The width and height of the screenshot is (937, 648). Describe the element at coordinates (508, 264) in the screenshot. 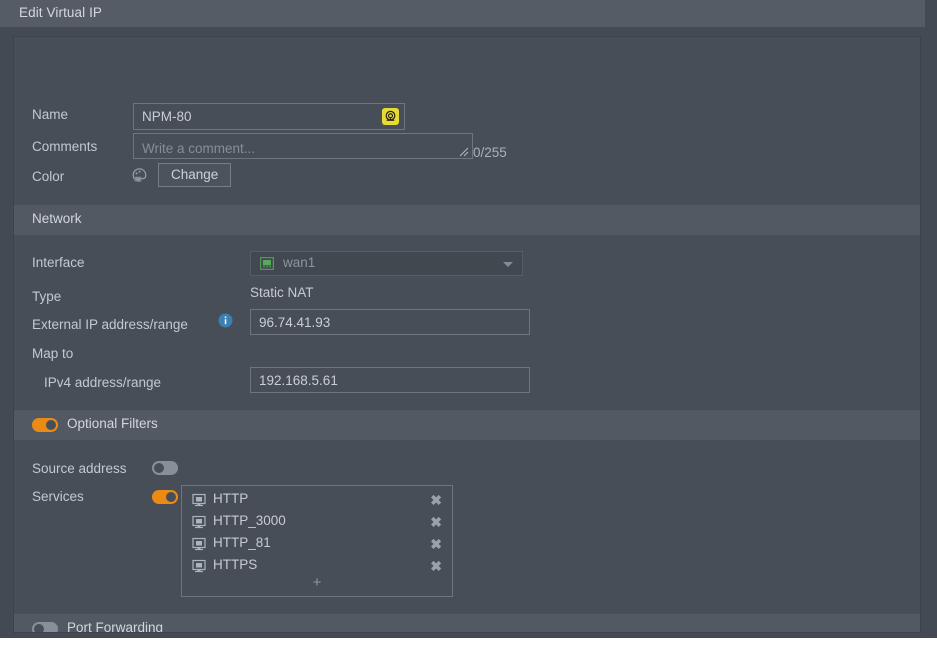

I see `chevron-down-icon` at that location.